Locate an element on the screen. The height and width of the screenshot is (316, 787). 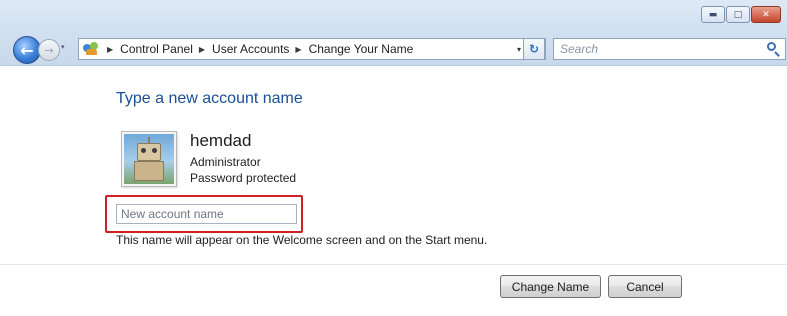
control-panel-icon is located at coordinates (92, 49).